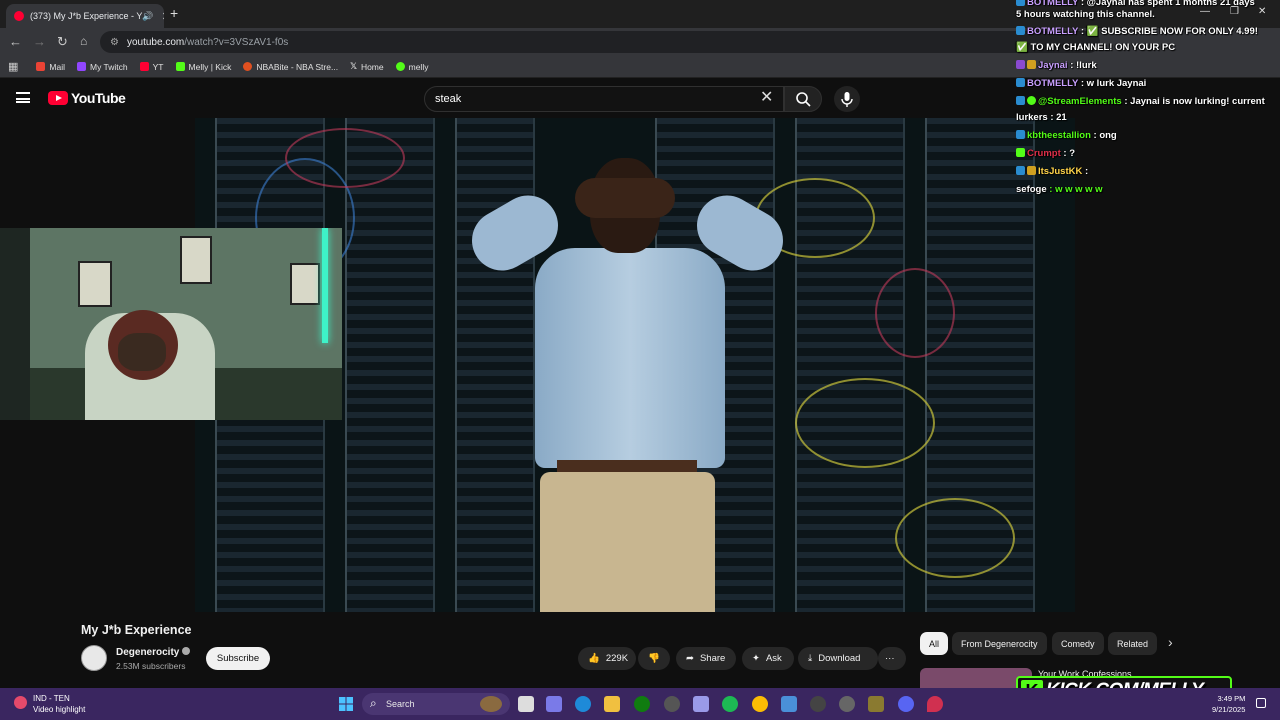  Describe the element at coordinates (155, 42) in the screenshot. I see `url-host: youtube.com` at that location.